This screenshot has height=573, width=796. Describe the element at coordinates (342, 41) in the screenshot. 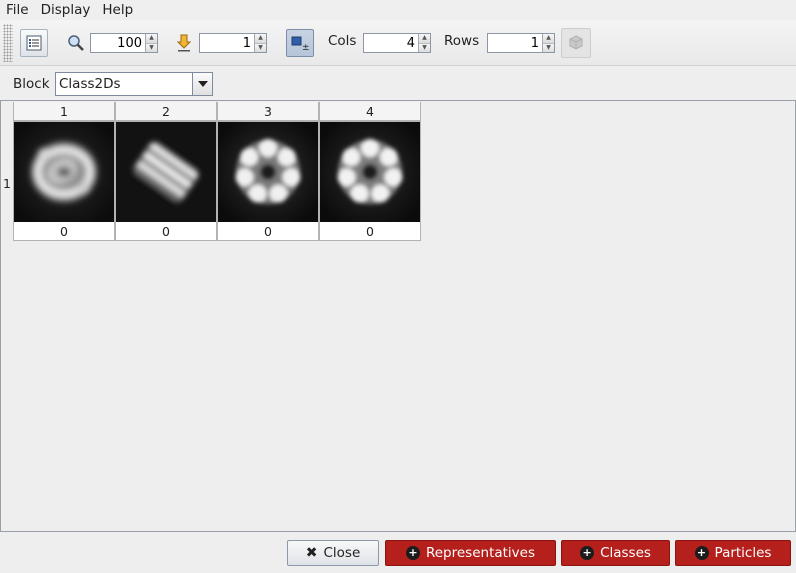

I see `cols-label: Cols` at that location.